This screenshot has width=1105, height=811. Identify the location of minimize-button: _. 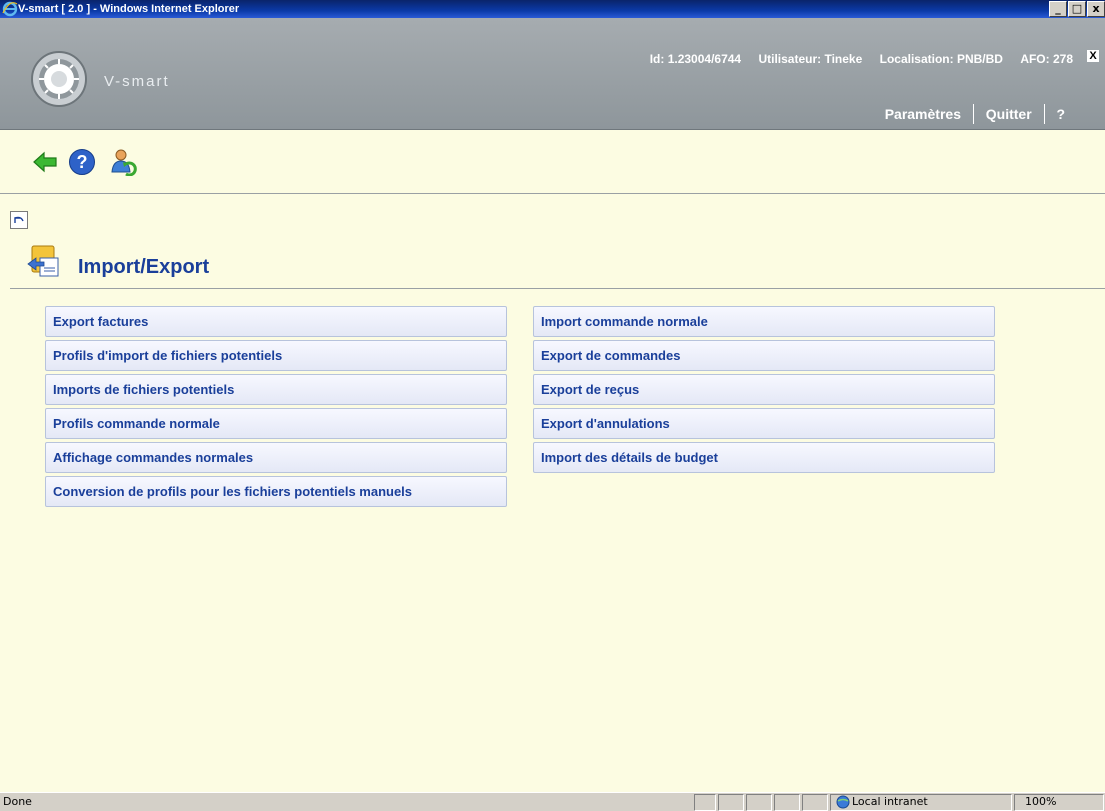
(1058, 9).